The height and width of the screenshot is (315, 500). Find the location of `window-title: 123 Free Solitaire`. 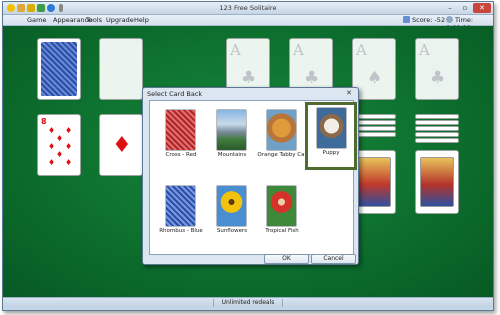

window-title: 123 Free Solitaire is located at coordinates (248, 8).